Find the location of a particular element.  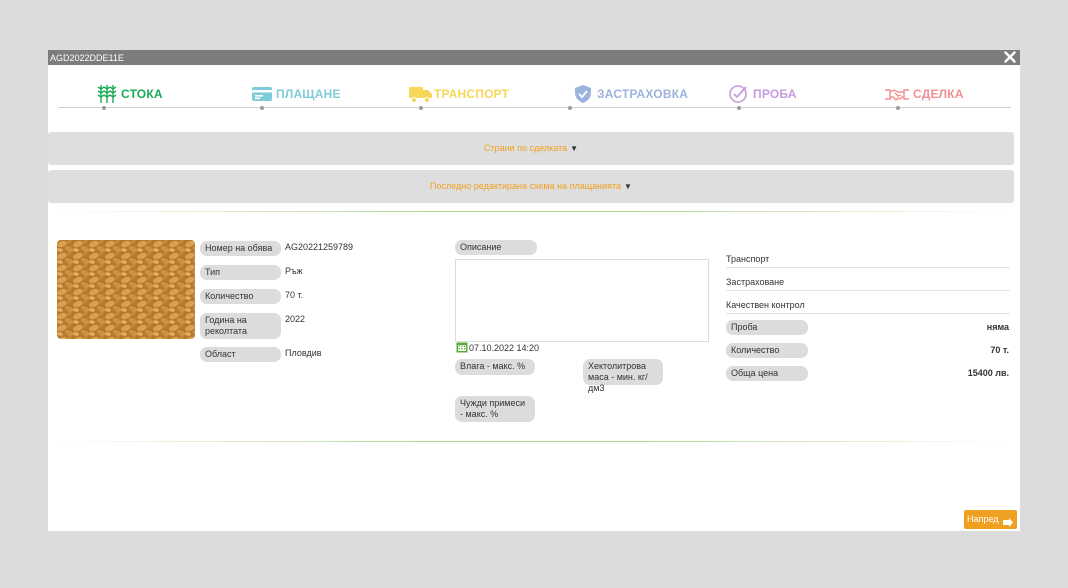

insurance-heading: Застраховане is located at coordinates (868, 284).